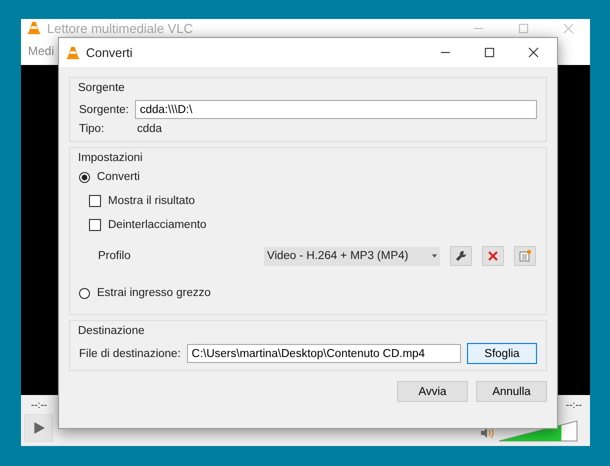 This screenshot has width=610, height=466. Describe the element at coordinates (502, 353) in the screenshot. I see `browse-button: Sfoglia` at that location.